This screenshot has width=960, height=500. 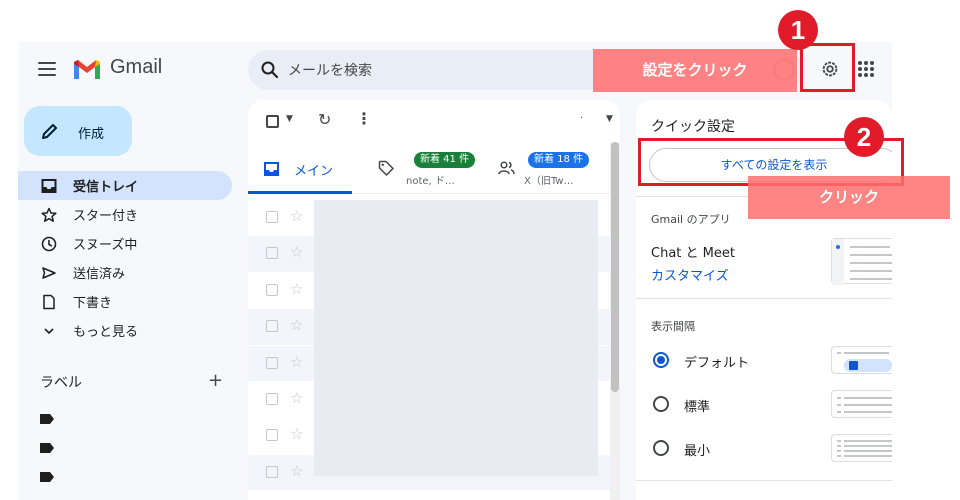 What do you see at coordinates (49, 131) in the screenshot?
I see `pencil-icon` at bounding box center [49, 131].